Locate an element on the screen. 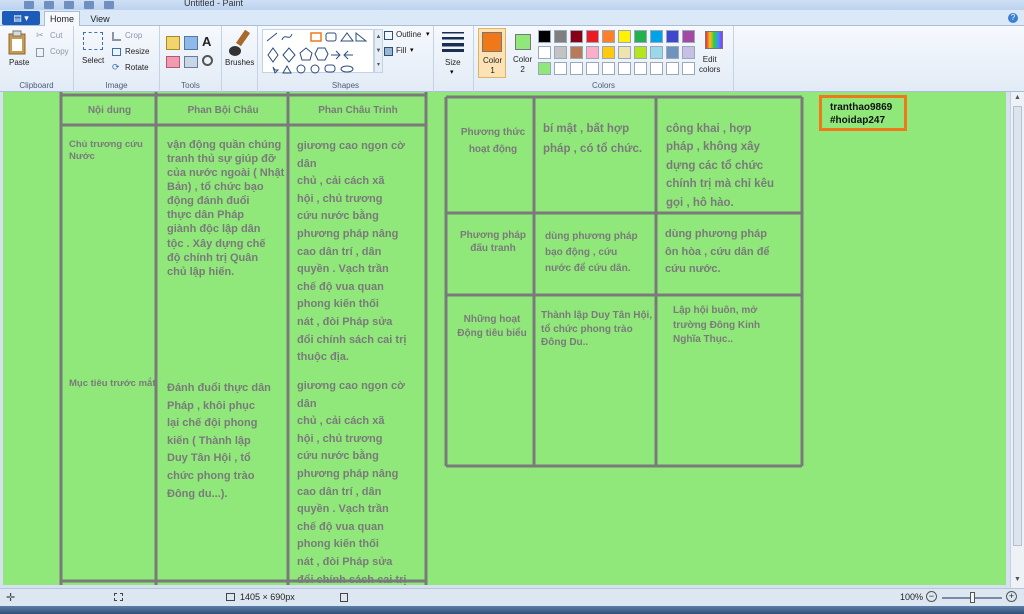 This screenshot has height=614, width=1024. image-group: Select Crop Resize ⟳ Rotate Image is located at coordinates (117, 59).